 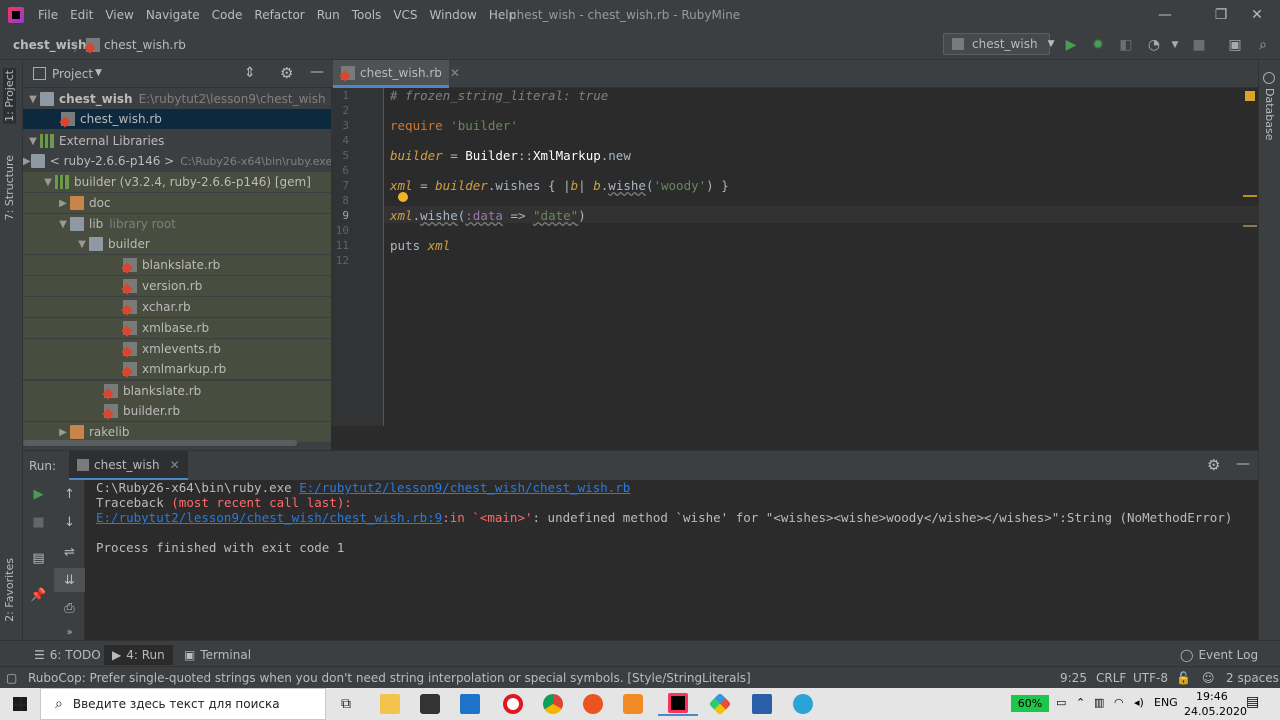 I want to click on tab-run: ▶ 4: Run, so click(x=138, y=655).